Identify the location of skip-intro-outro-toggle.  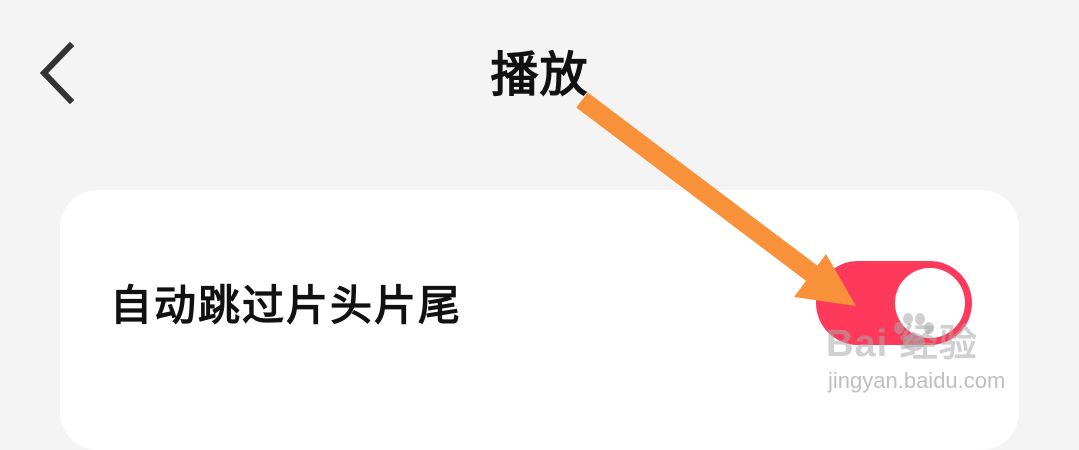
(894, 303).